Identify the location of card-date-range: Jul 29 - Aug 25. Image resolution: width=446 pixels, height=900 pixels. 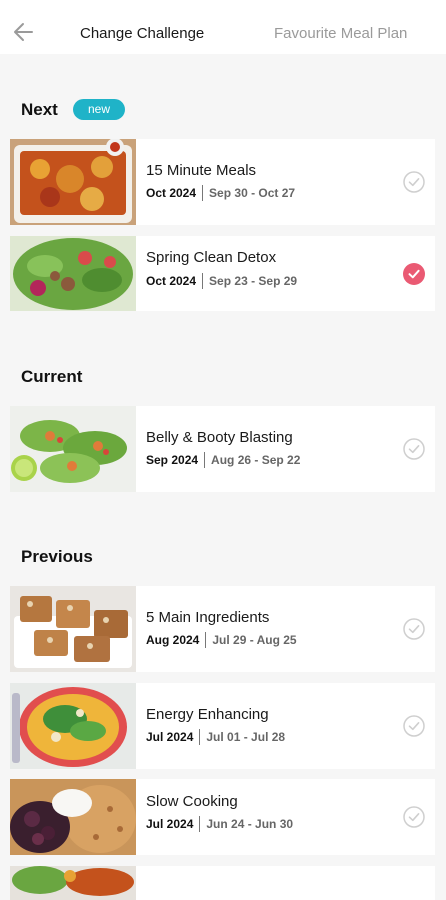
(254, 640).